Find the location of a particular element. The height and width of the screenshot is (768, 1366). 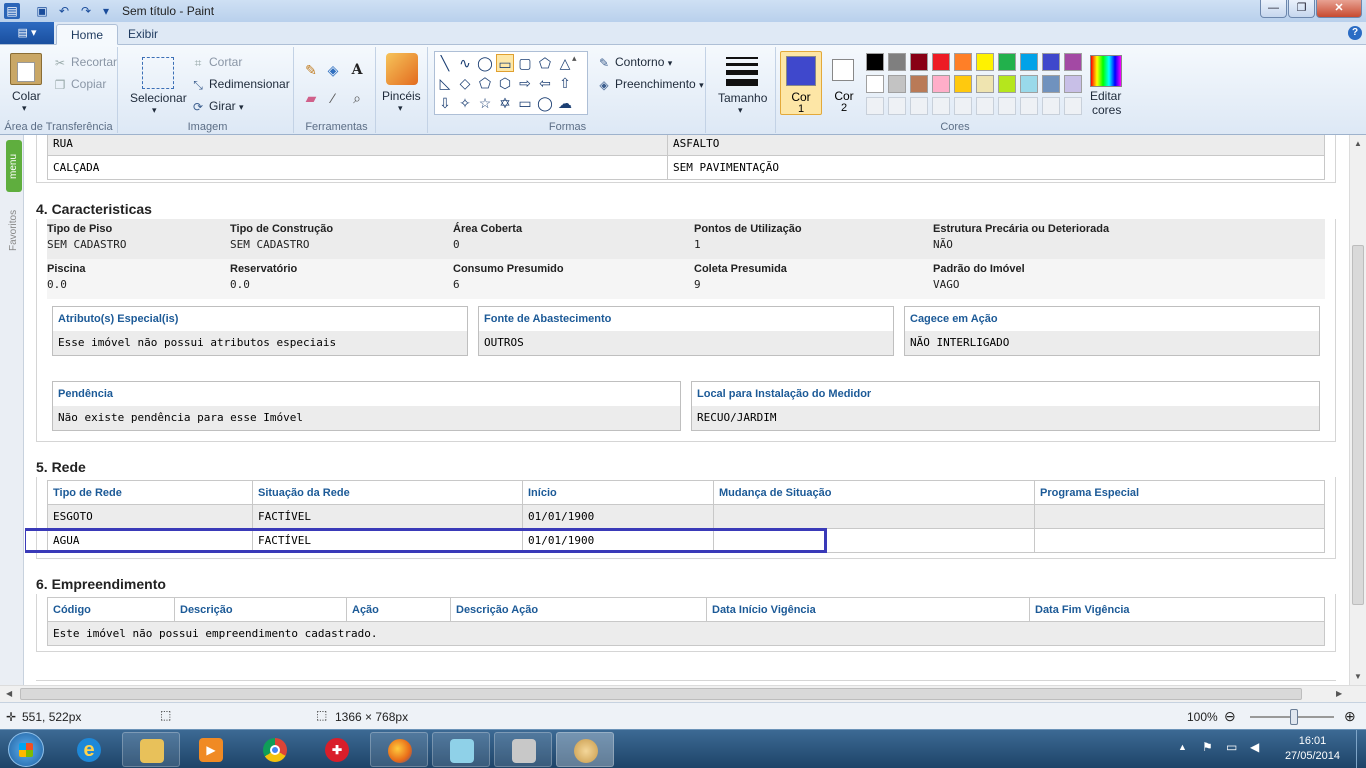

copy-button: ❐ Copiar is located at coordinates (79, 85).